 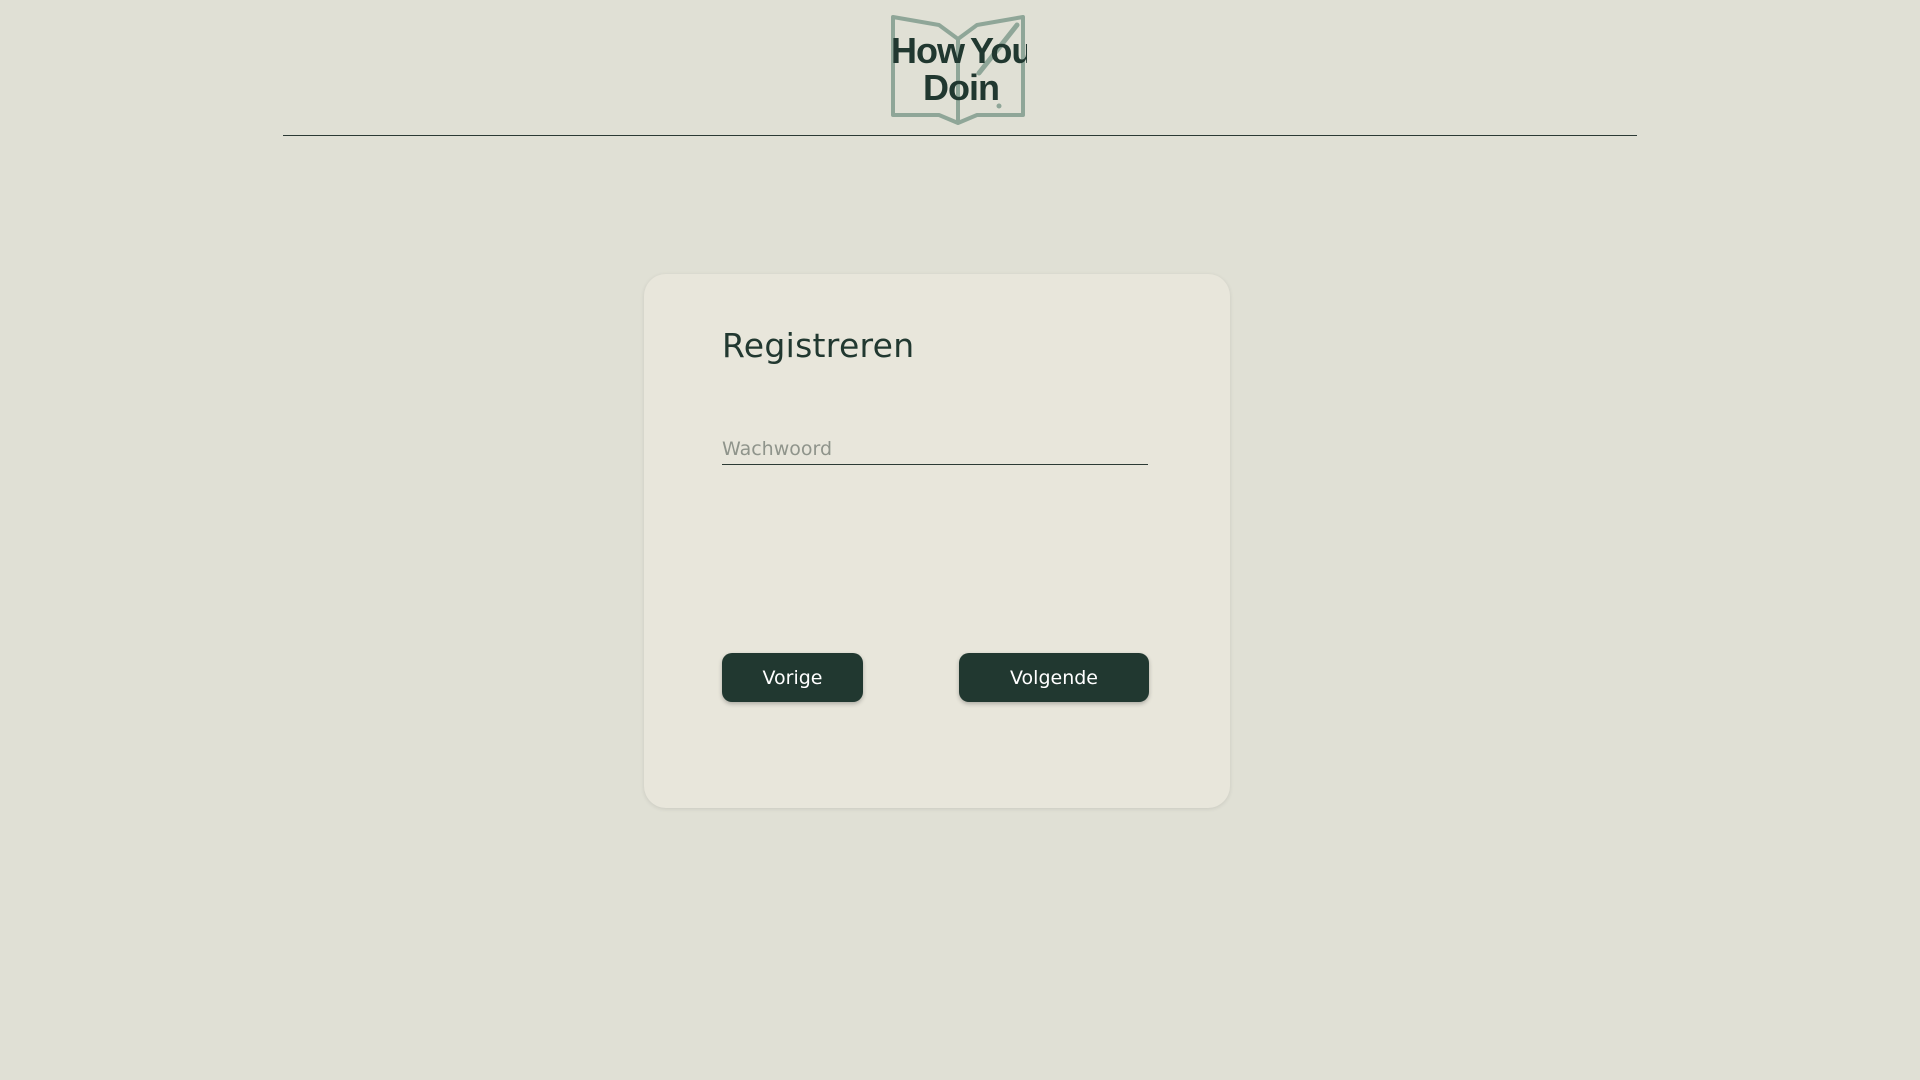 I want to click on logo-text-doin: Doin, so click(x=961, y=87).